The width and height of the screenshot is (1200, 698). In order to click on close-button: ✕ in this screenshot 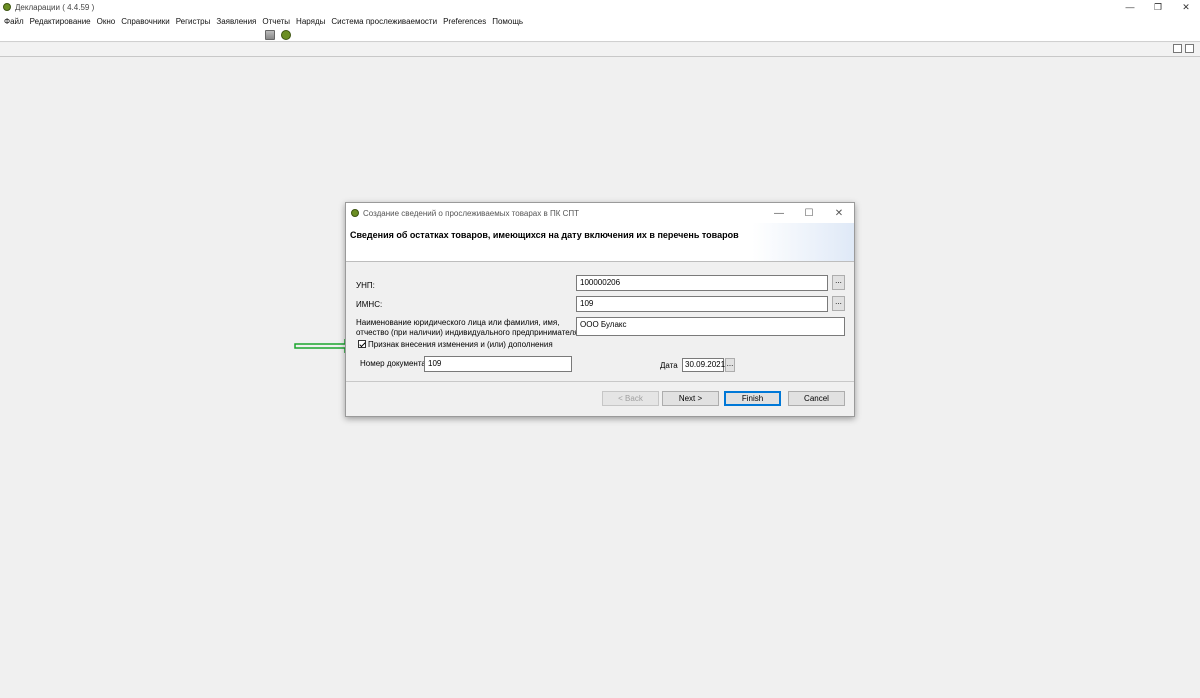, I will do `click(1186, 7)`.